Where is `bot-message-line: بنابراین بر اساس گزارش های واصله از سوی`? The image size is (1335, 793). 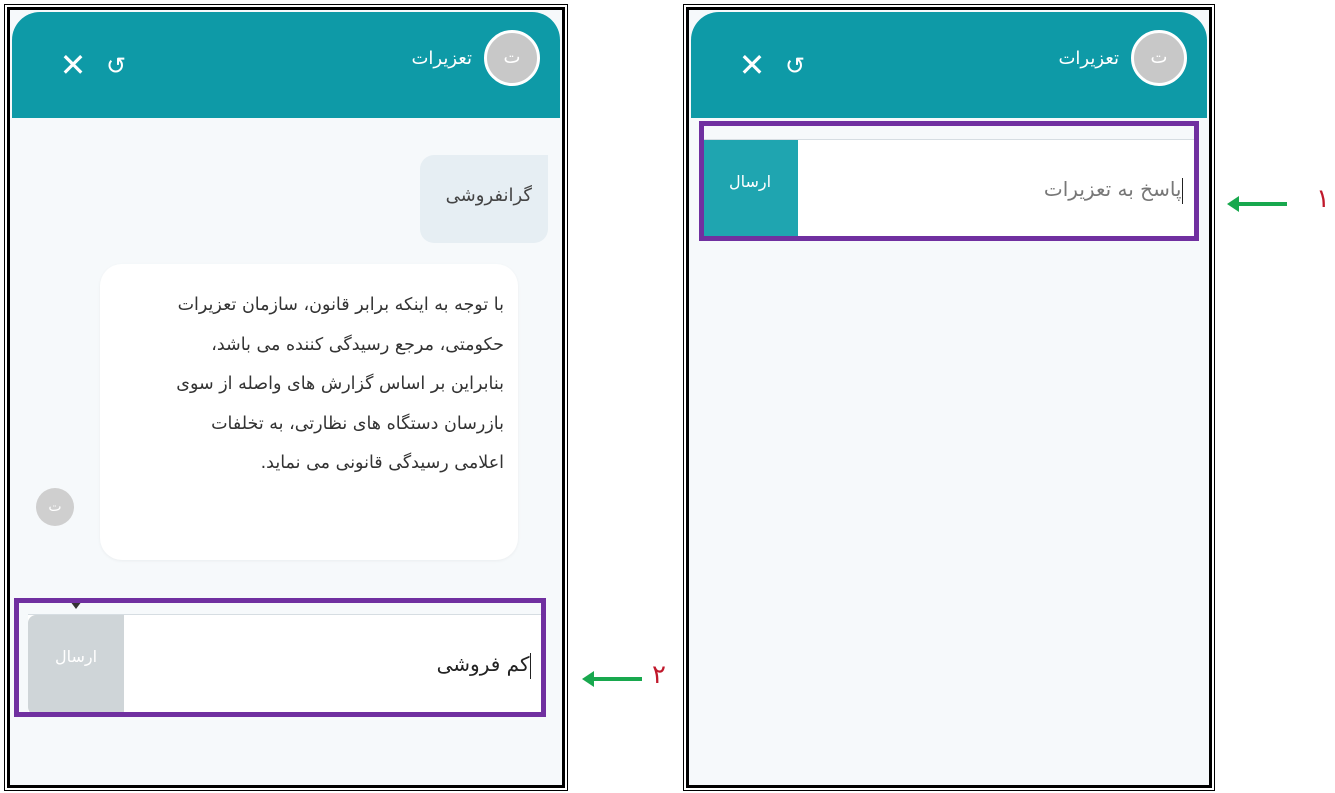
bot-message-line: بنابراین بر اساس گزارش های واصله از سوی is located at coordinates (340, 384).